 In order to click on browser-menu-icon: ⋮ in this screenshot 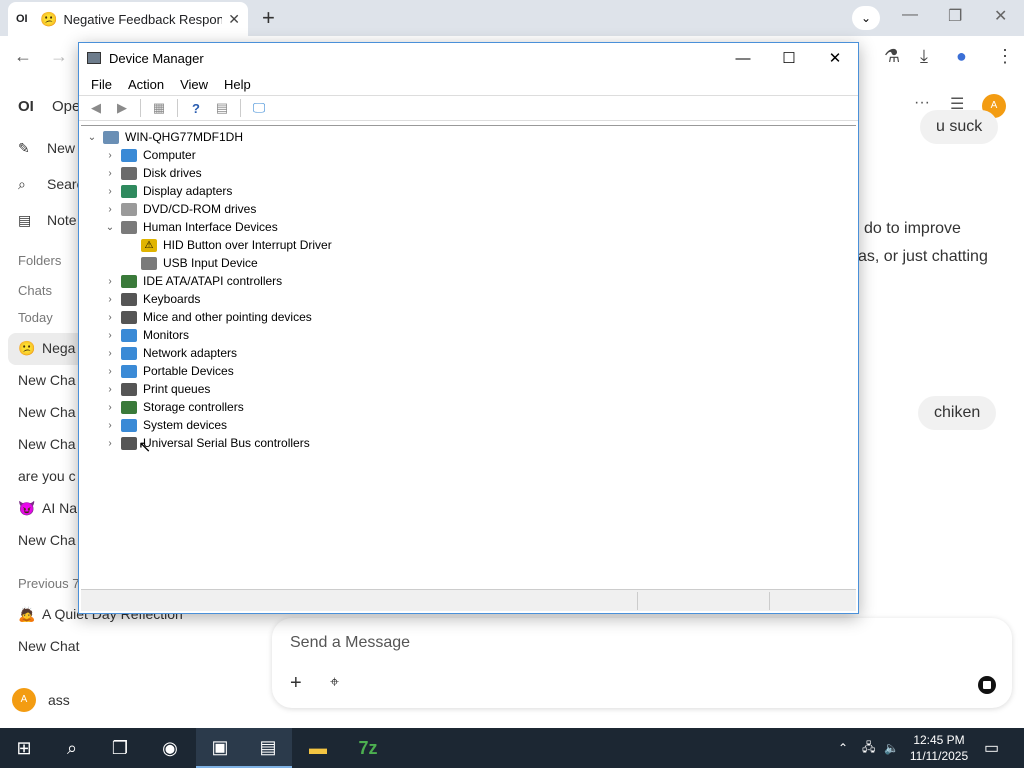, I will do `click(1005, 56)`.